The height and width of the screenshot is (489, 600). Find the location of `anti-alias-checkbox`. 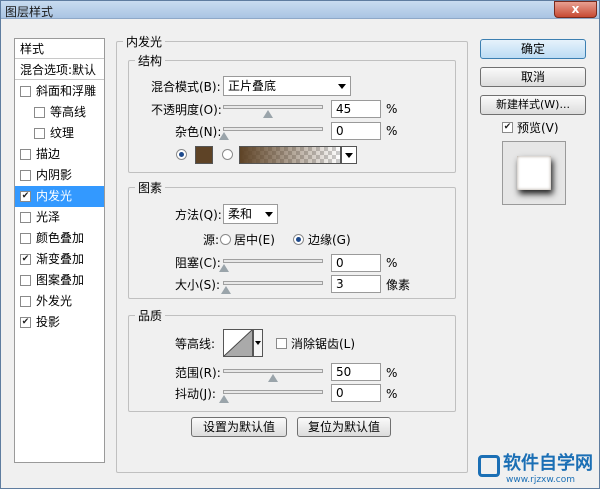

anti-alias-checkbox is located at coordinates (281, 343).